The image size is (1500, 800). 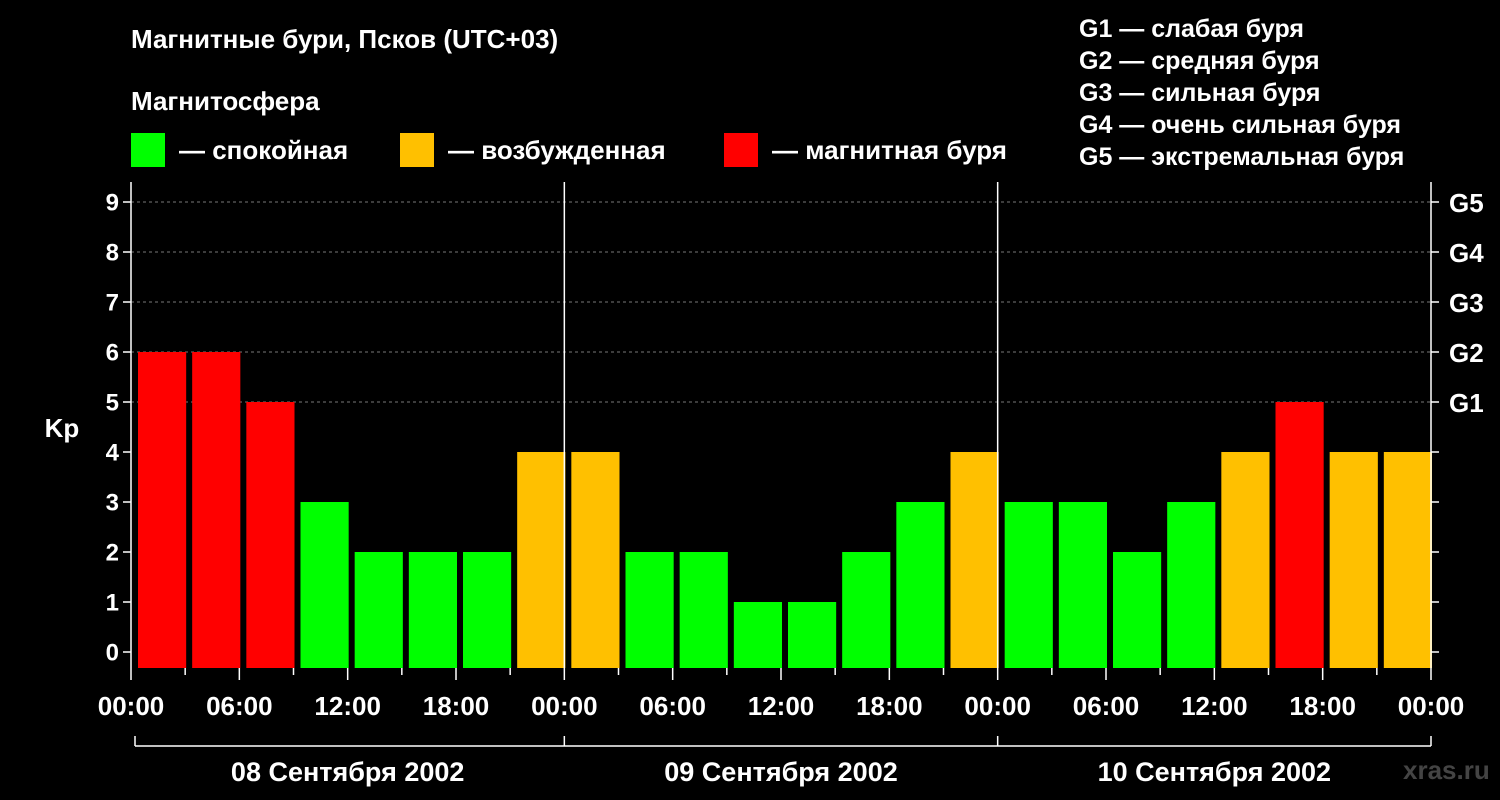 I want to click on y-tick-label: 2, so click(x=112, y=553).